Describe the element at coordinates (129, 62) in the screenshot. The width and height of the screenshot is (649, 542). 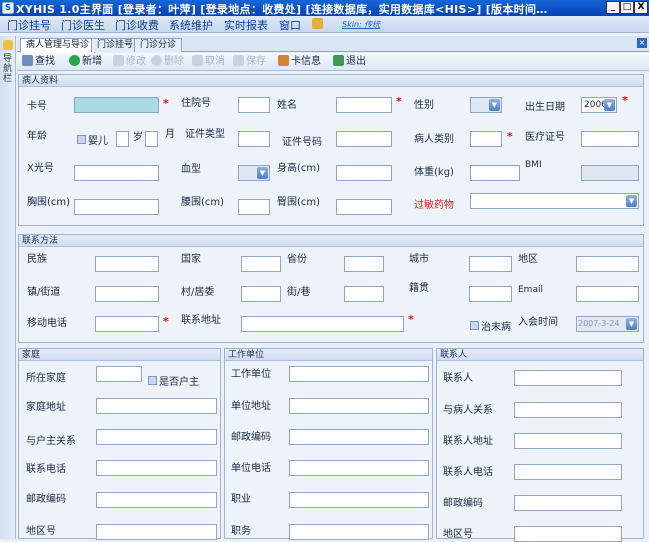
I see `edit-button: 修改` at that location.